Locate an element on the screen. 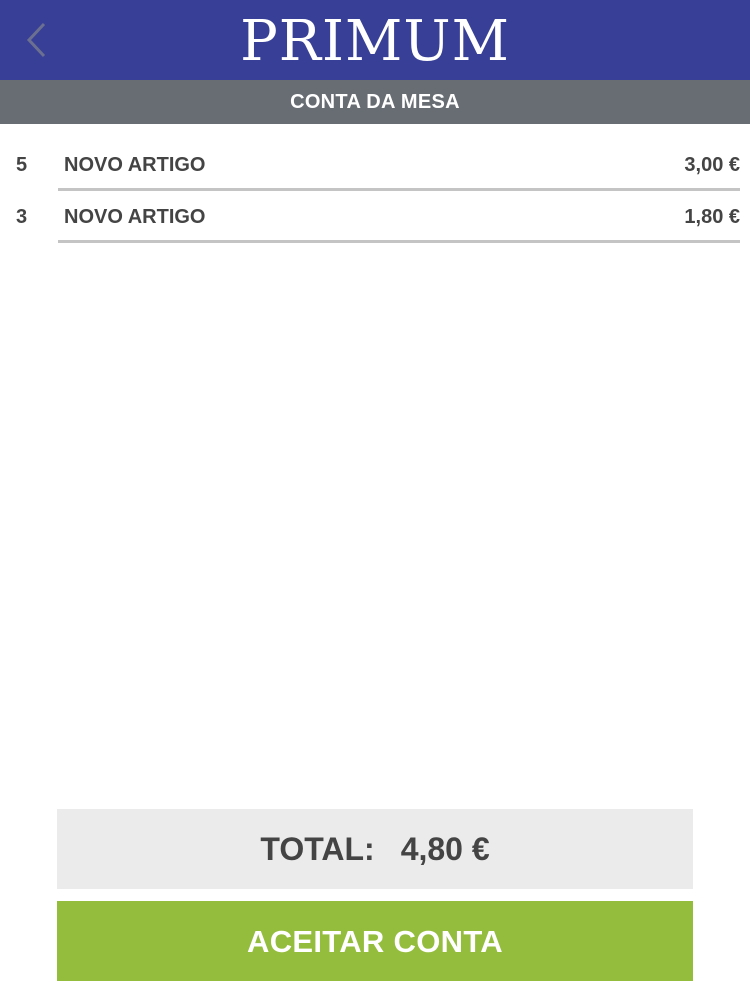 Image resolution: width=750 pixels, height=1000 pixels. chevron-left-icon is located at coordinates (36, 40).